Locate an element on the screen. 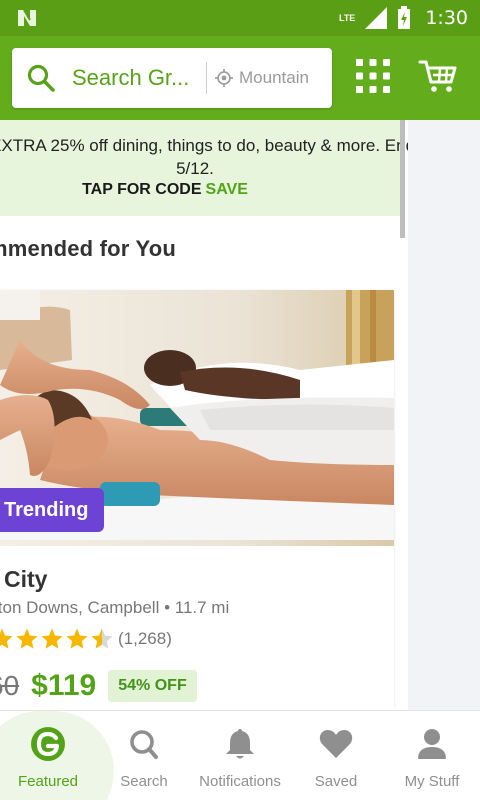 This screenshot has width=480, height=800. promo-code: SAVE is located at coordinates (226, 189).